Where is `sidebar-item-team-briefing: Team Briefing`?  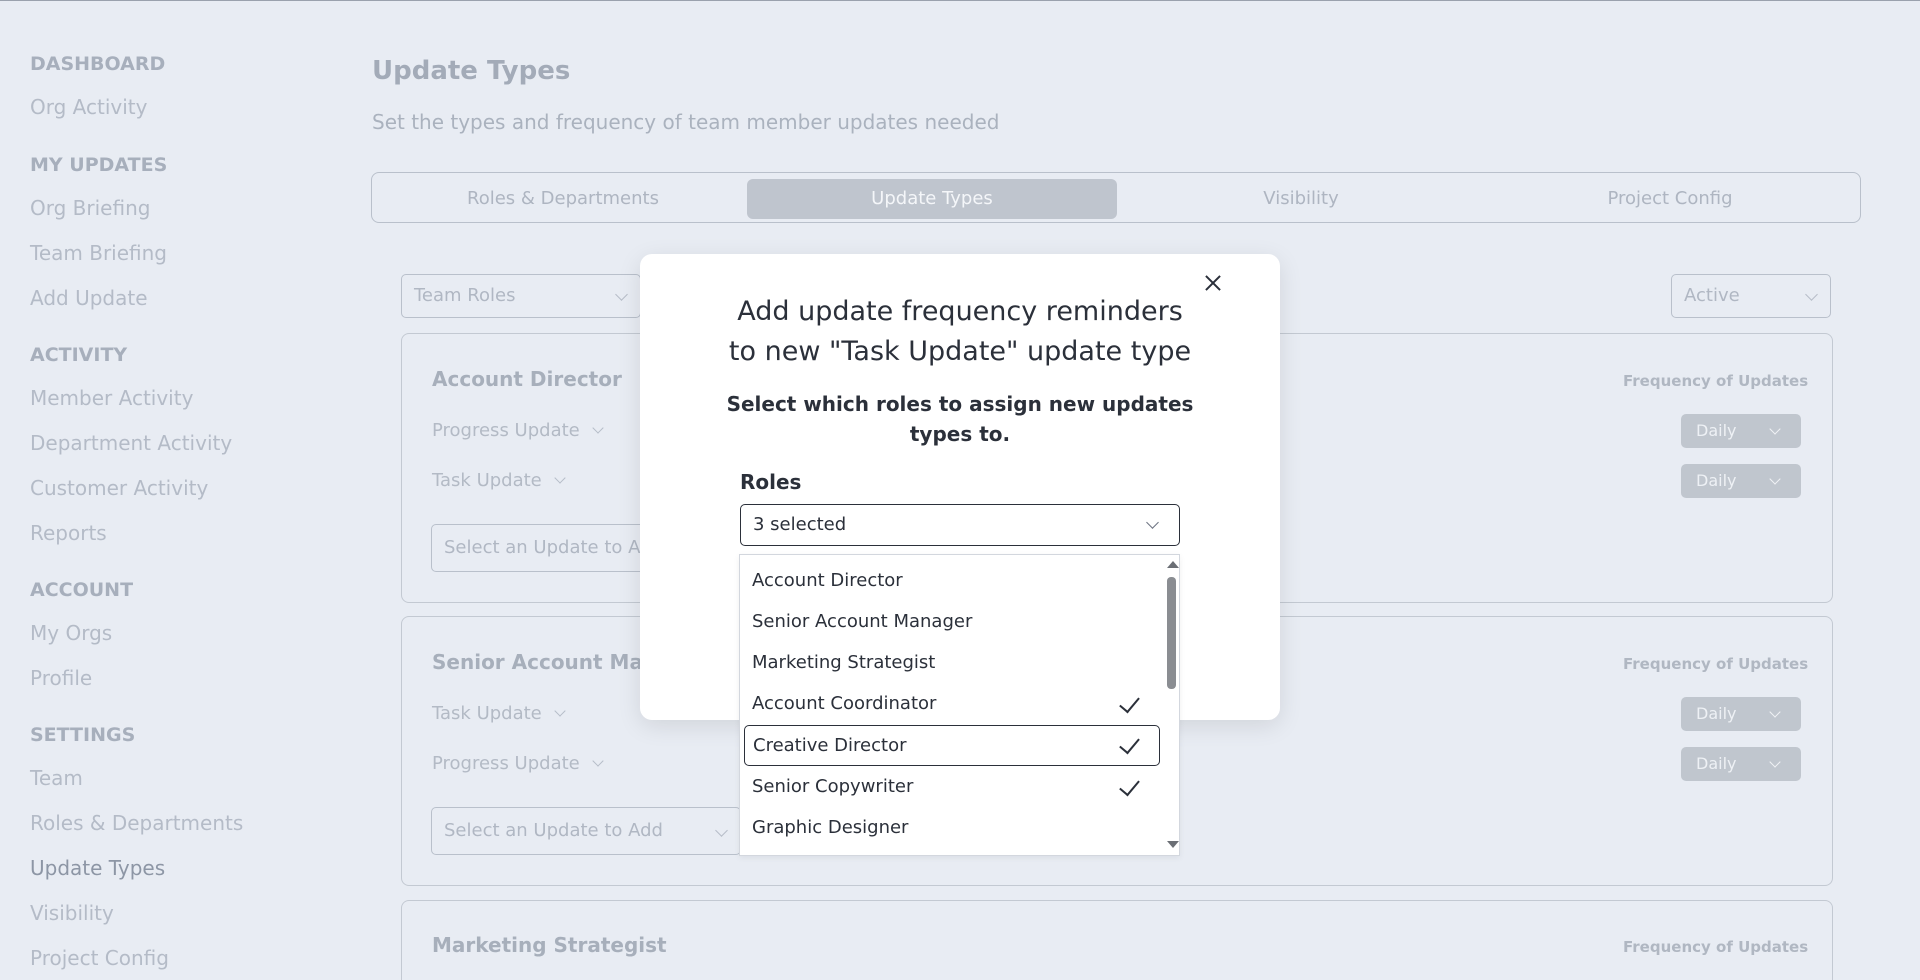 sidebar-item-team-briefing: Team Briefing is located at coordinates (98, 253).